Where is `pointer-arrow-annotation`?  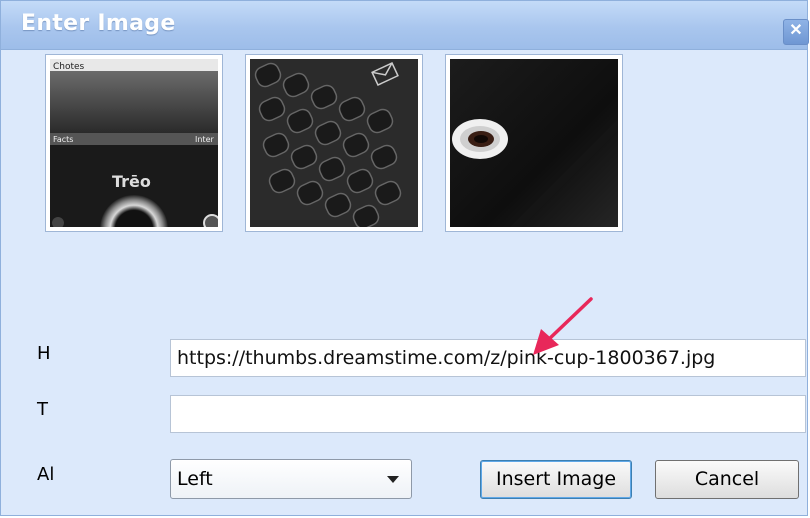 pointer-arrow-annotation is located at coordinates (563, 326).